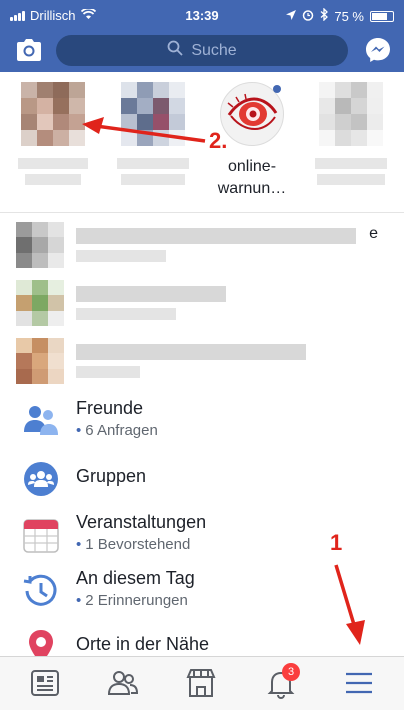  What do you see at coordinates (291, 16) in the screenshot?
I see `location-arrow-icon` at bounding box center [291, 16].